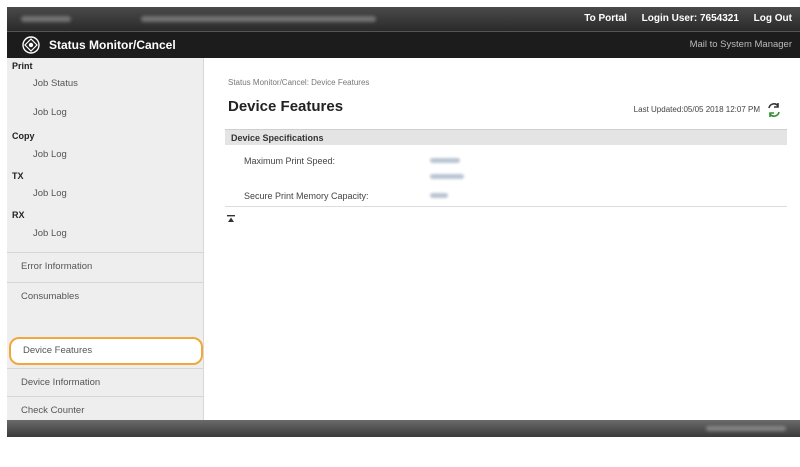  Describe the element at coordinates (31, 45) in the screenshot. I see `status-monitor-logo-icon` at that location.